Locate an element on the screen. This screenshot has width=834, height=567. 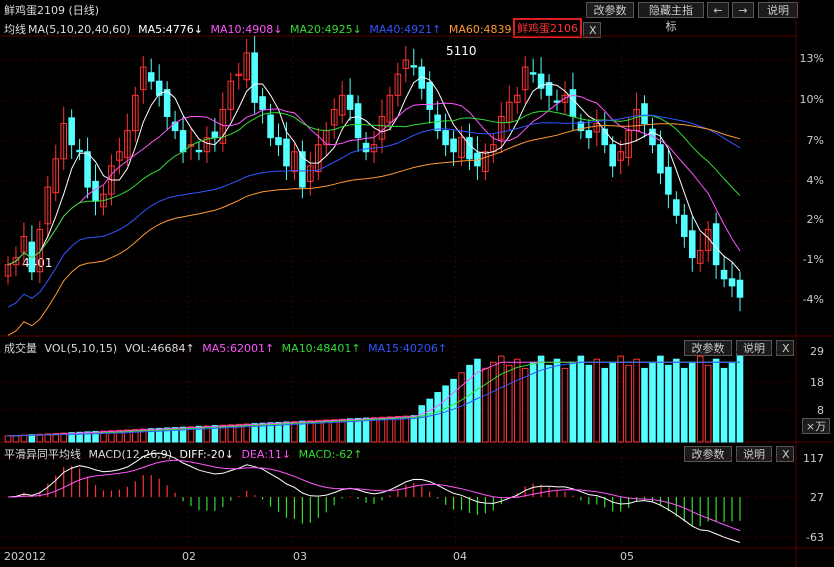
vol-ma10-line is located at coordinates (373, 399).